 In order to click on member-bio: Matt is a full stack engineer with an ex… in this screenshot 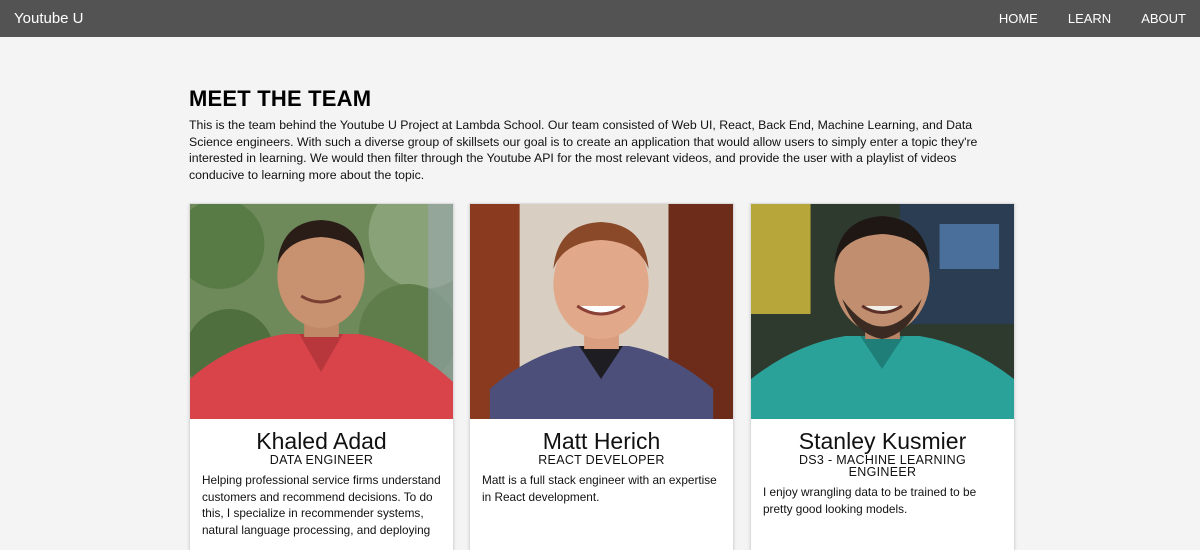, I will do `click(599, 488)`.